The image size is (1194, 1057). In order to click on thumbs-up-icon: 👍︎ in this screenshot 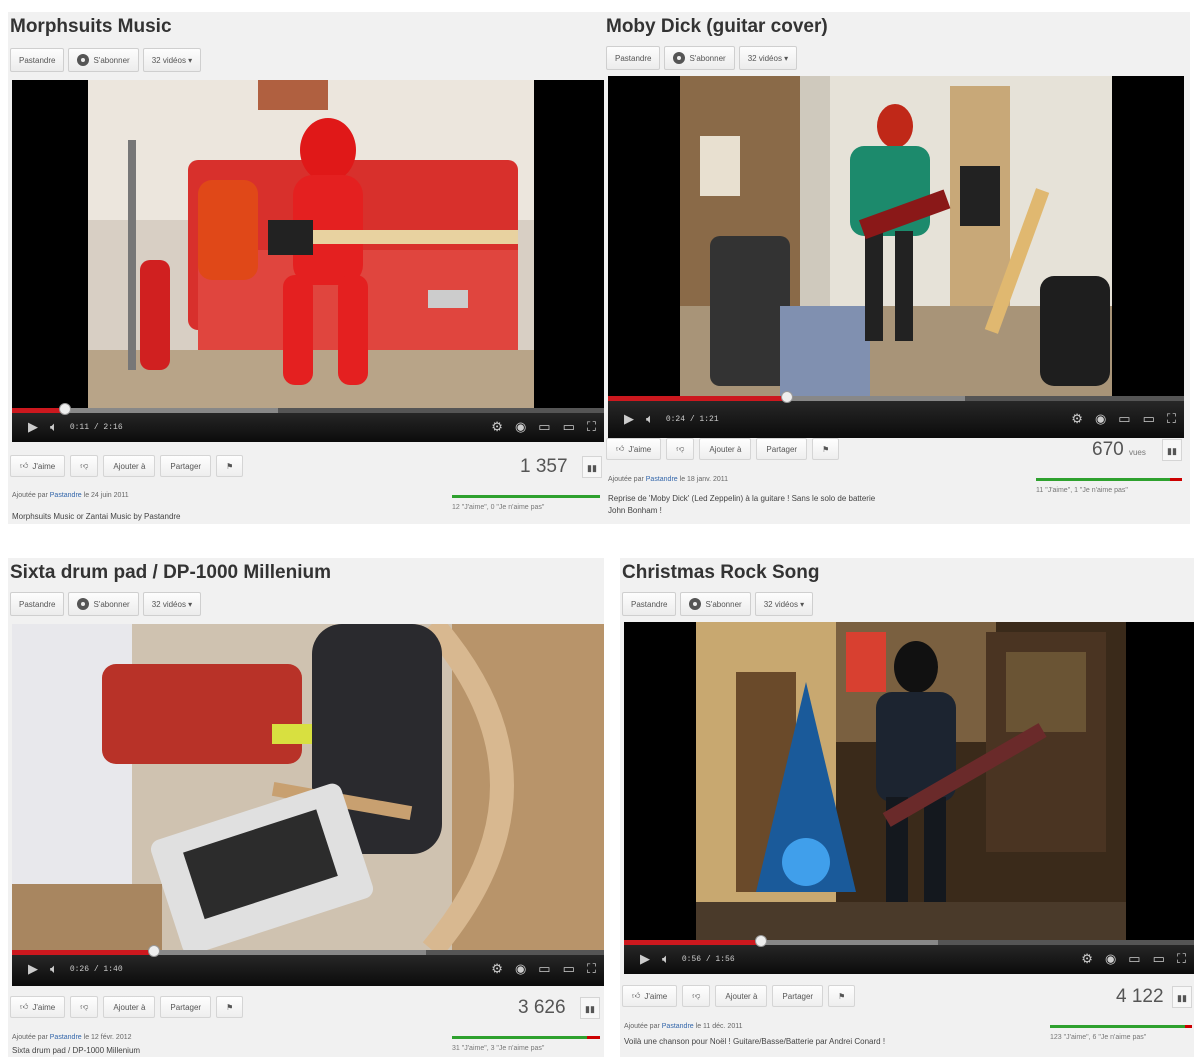, I will do `click(24, 465)`.